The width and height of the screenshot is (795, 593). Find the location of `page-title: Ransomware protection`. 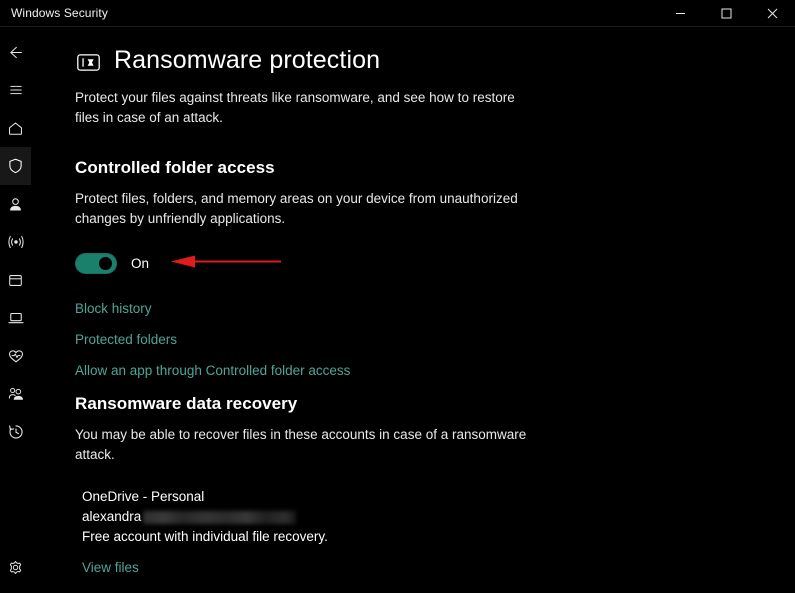

page-title: Ransomware protection is located at coordinates (247, 60).